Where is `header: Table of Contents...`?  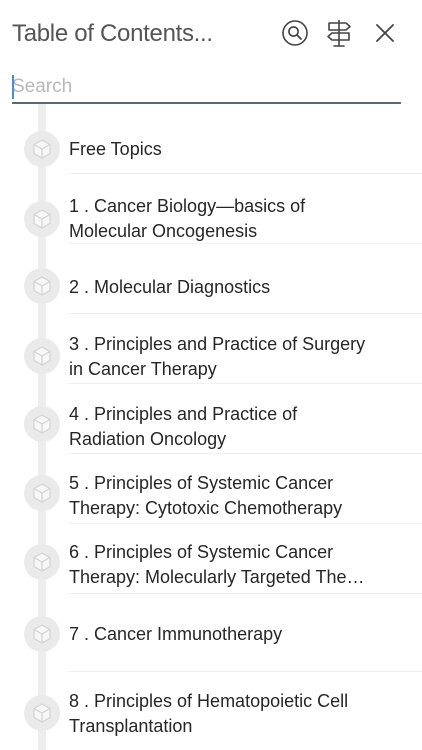 header: Table of Contents... is located at coordinates (211, 35).